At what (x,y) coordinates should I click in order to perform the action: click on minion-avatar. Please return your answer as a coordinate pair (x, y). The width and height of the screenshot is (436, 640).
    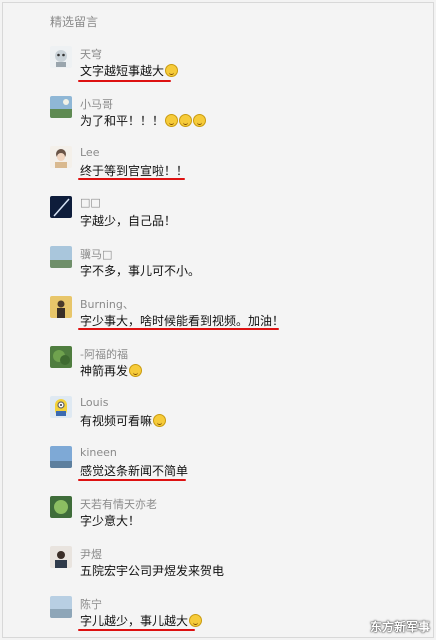
    Looking at the image, I should click on (61, 407).